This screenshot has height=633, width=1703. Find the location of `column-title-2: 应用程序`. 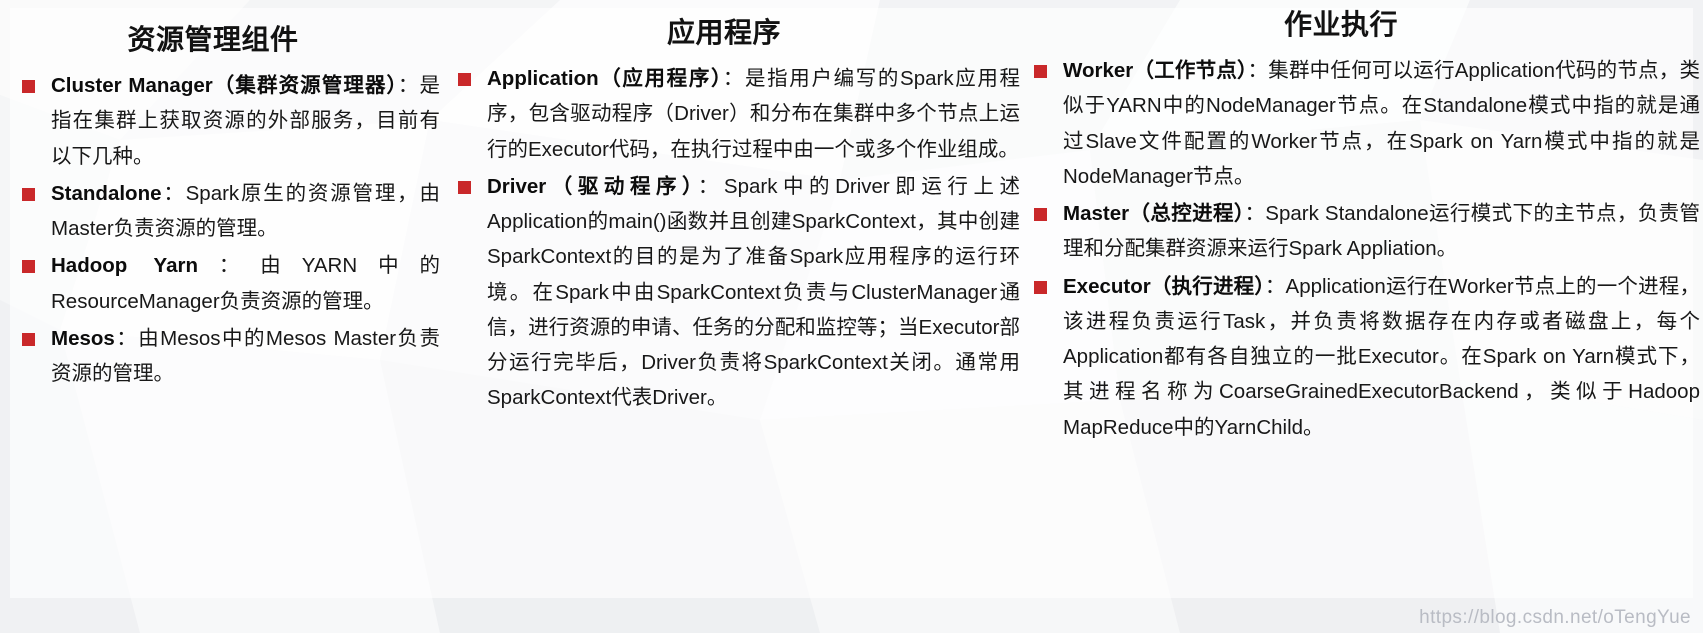

column-title-2: 应用程序 is located at coordinates (723, 32).